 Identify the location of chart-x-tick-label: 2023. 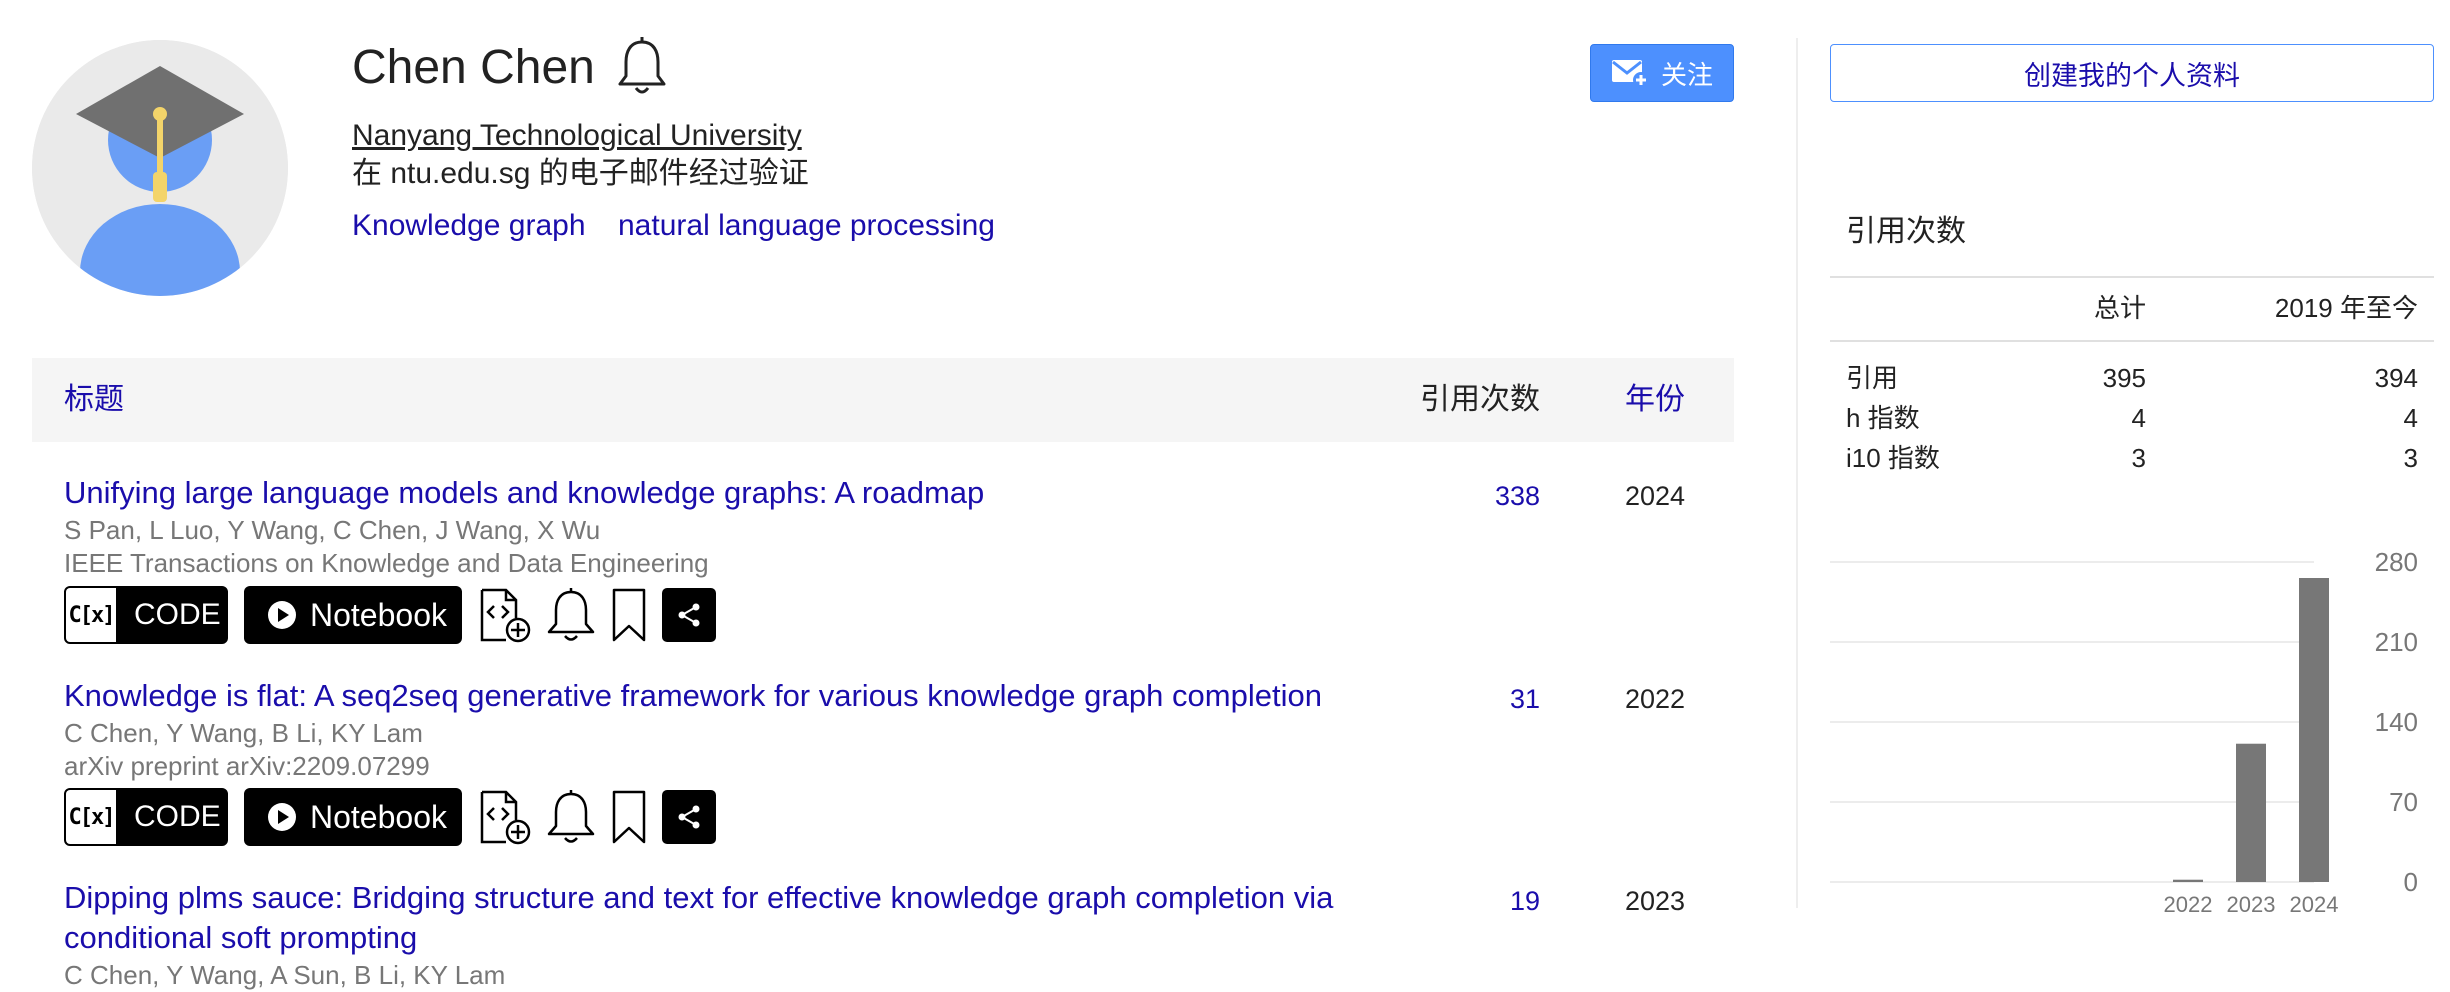
(2251, 904).